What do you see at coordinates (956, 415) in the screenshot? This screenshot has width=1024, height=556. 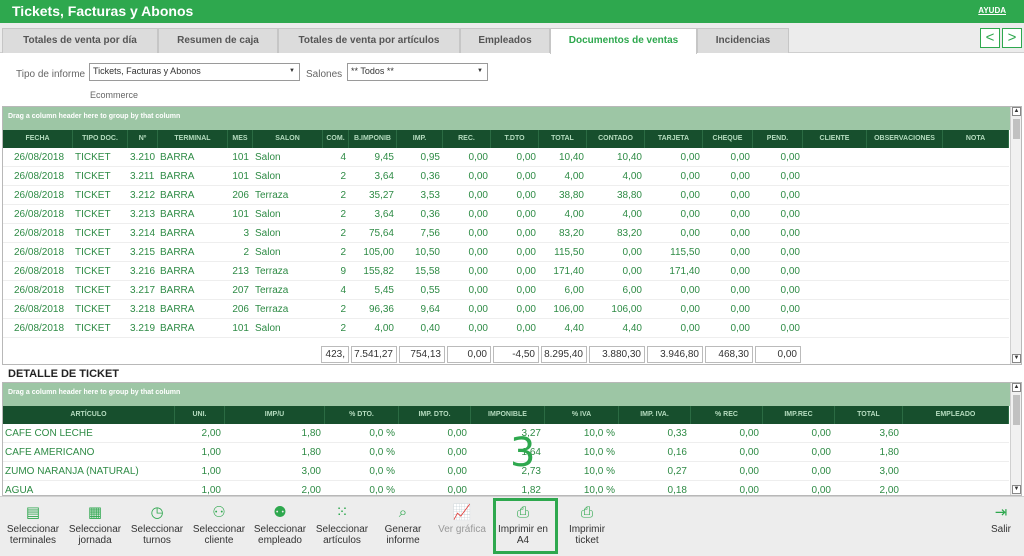 I see `column-header: EMPLEADO` at bounding box center [956, 415].